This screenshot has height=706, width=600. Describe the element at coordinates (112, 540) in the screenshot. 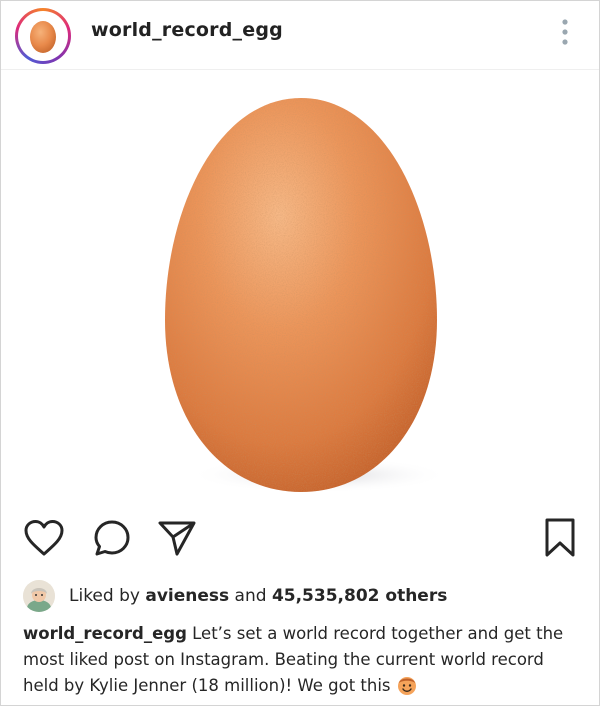

I see `comment-icon` at that location.